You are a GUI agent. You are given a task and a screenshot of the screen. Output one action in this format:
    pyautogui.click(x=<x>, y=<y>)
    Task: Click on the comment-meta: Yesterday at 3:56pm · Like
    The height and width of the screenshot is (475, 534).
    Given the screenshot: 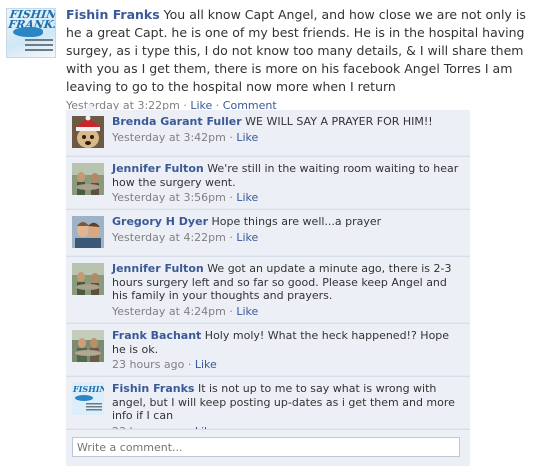 What is the action you would take?
    pyautogui.click(x=287, y=197)
    